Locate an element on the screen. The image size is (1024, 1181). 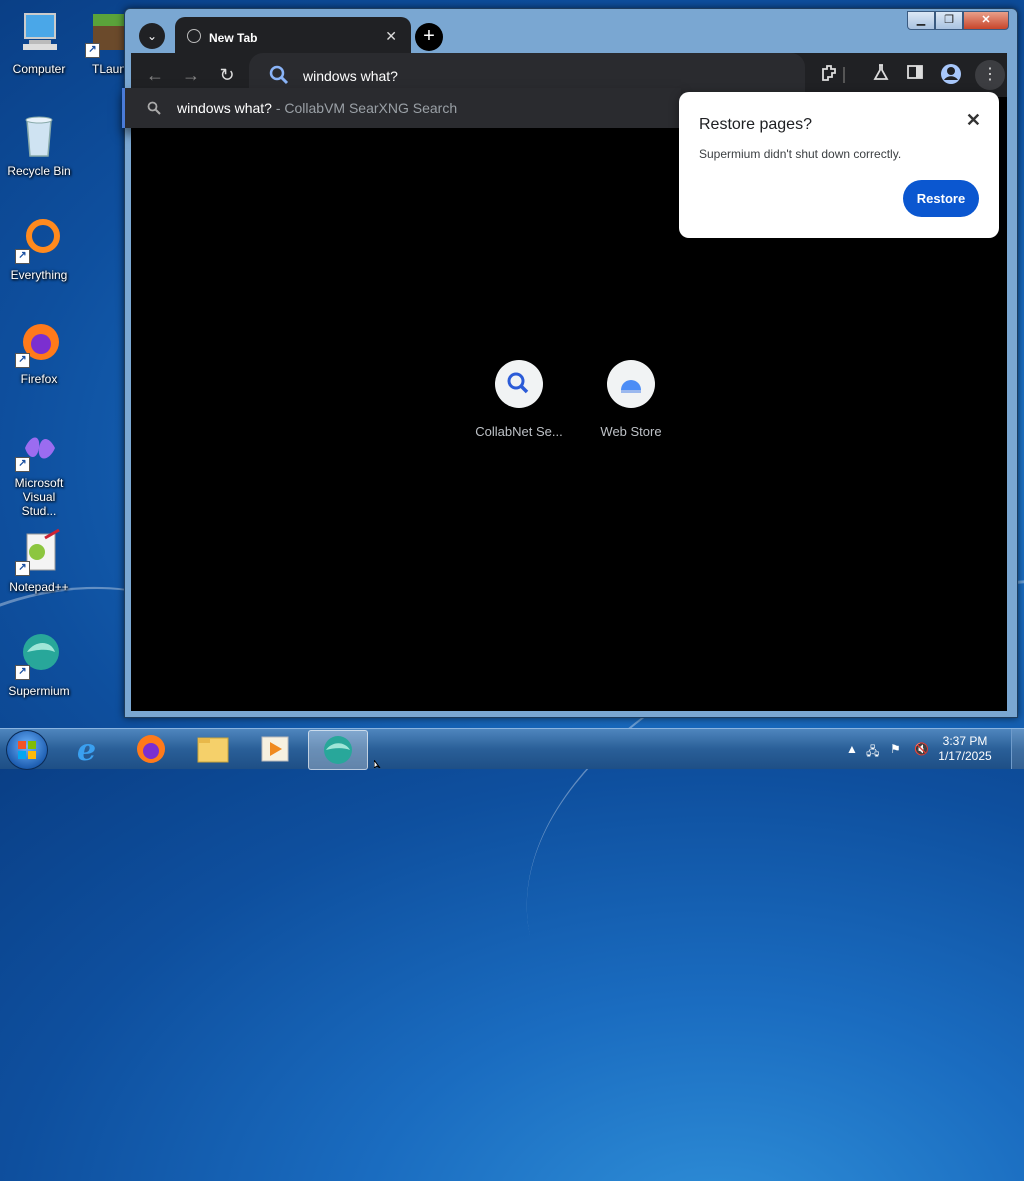
labs-button is located at coordinates (881, 75).